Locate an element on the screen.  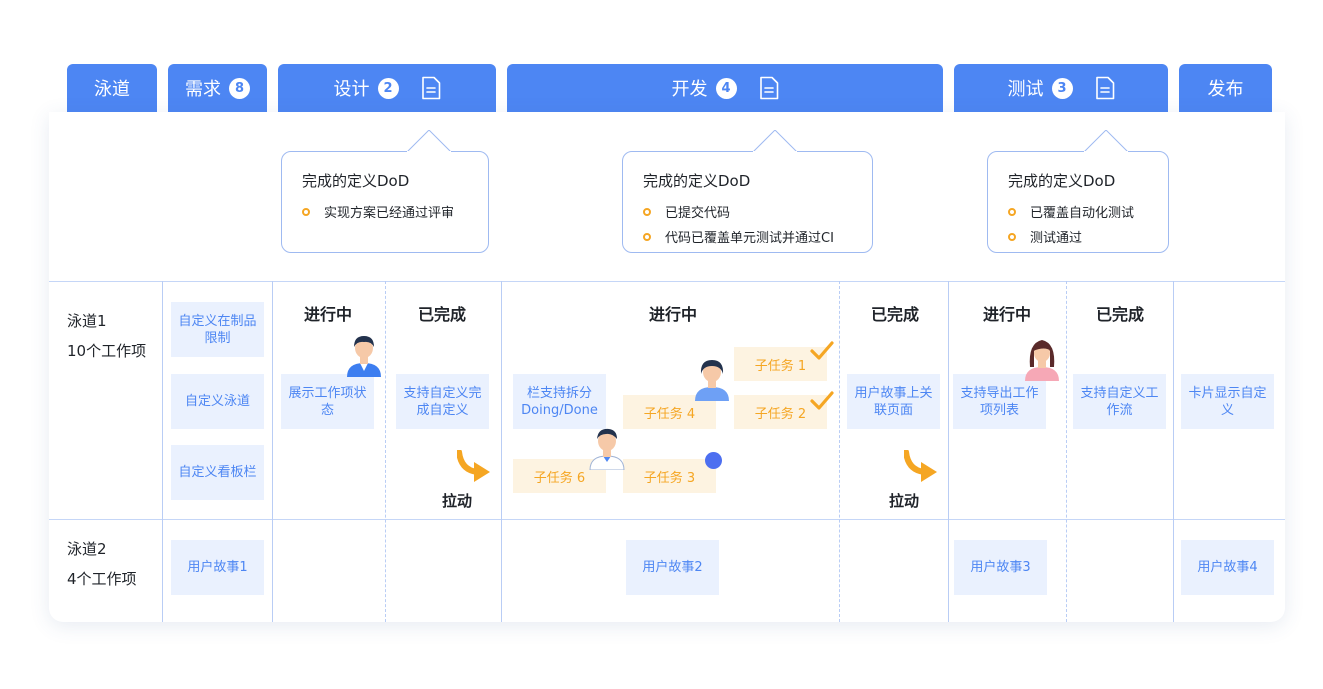
subtask-card: 子任务 3 is located at coordinates (669, 476).